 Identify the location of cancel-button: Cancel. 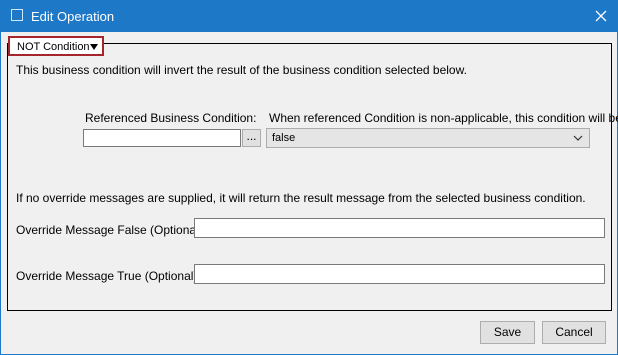
(574, 332).